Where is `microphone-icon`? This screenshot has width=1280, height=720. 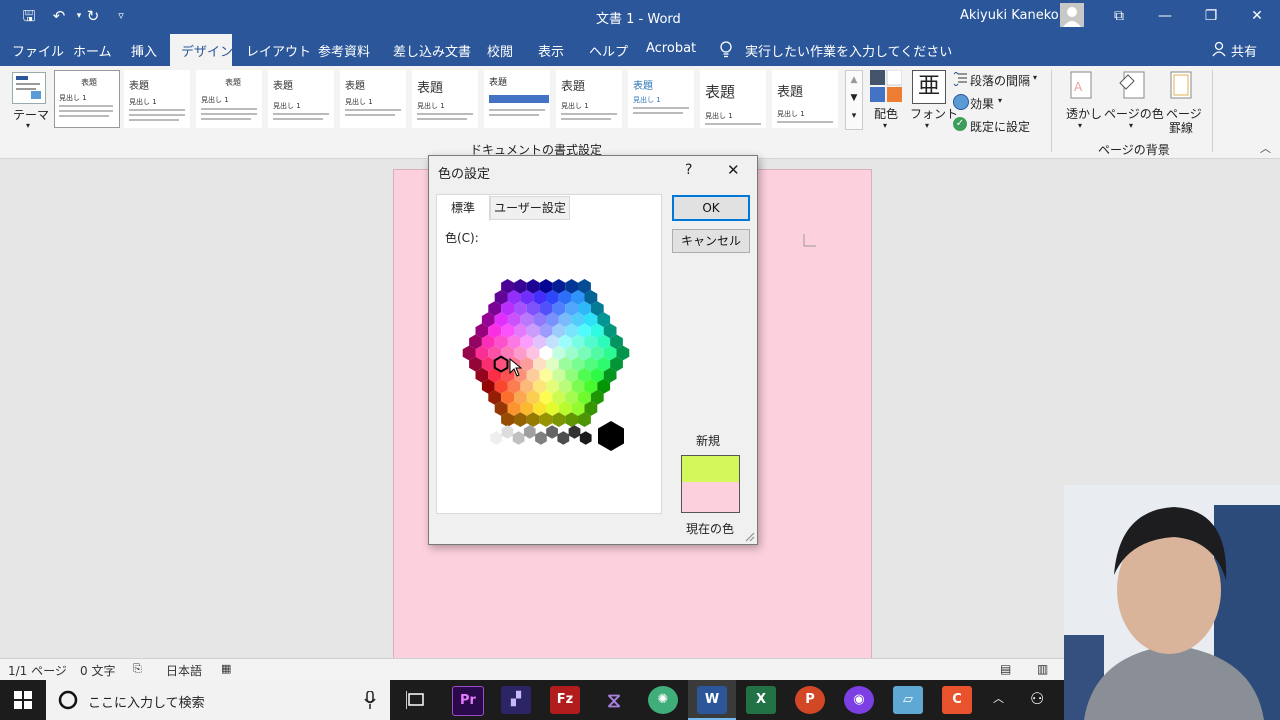
microphone-icon is located at coordinates (370, 700).